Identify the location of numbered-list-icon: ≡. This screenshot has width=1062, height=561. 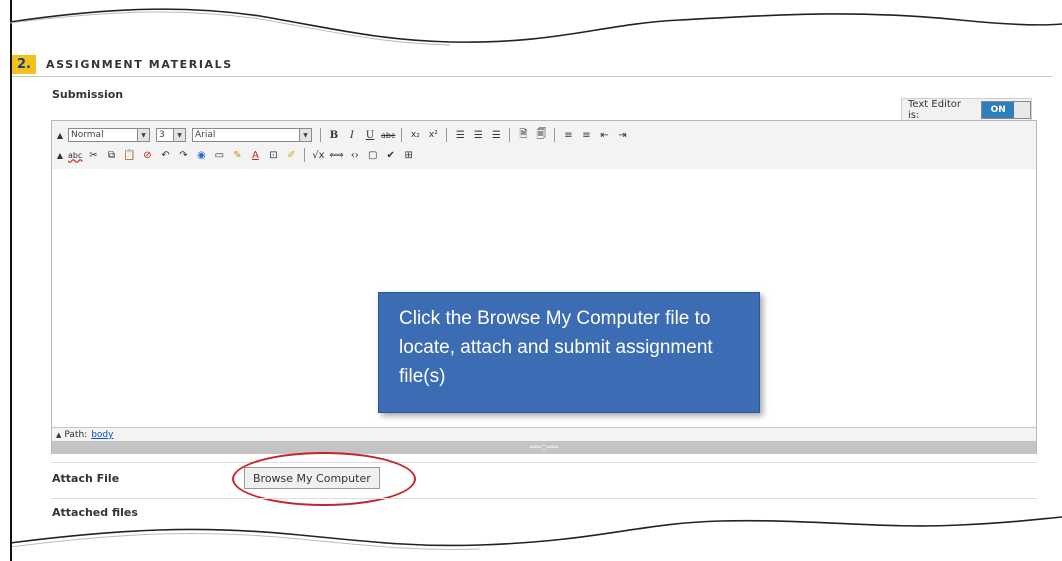
(568, 135).